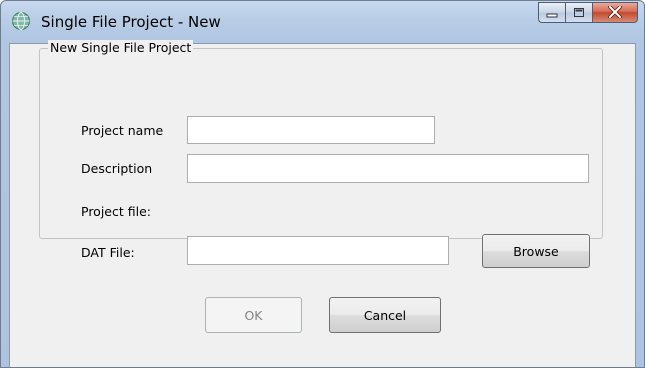 Image resolution: width=645 pixels, height=368 pixels. I want to click on description-label: Description, so click(117, 168).